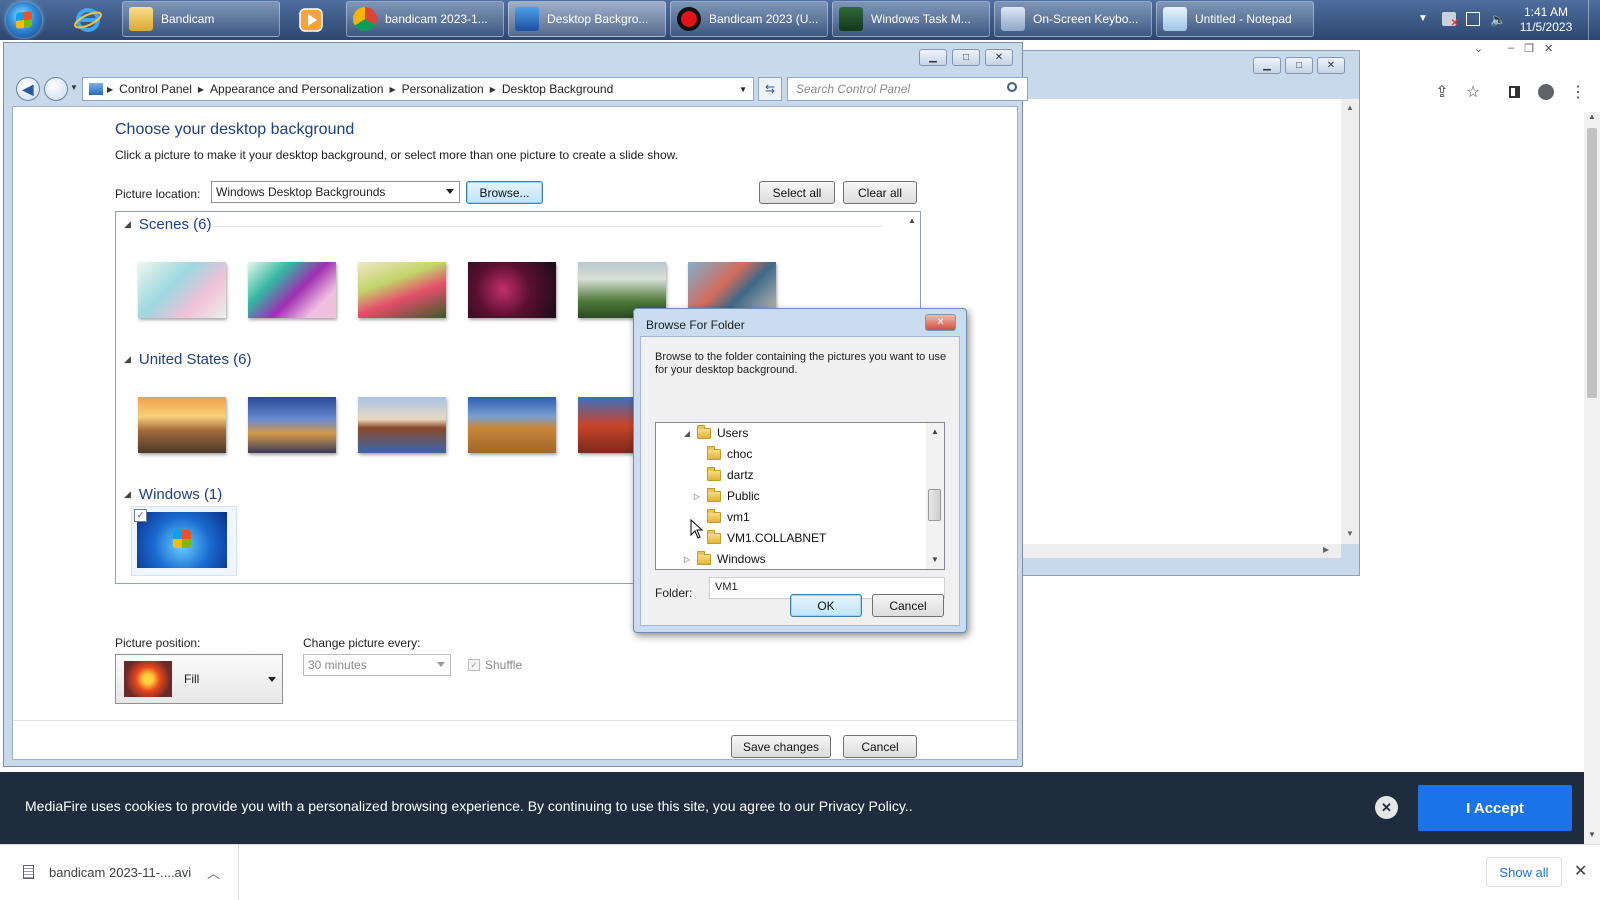 The image size is (1600, 900). Describe the element at coordinates (474, 665) in the screenshot. I see `shuffle-checkbox: ✓` at that location.